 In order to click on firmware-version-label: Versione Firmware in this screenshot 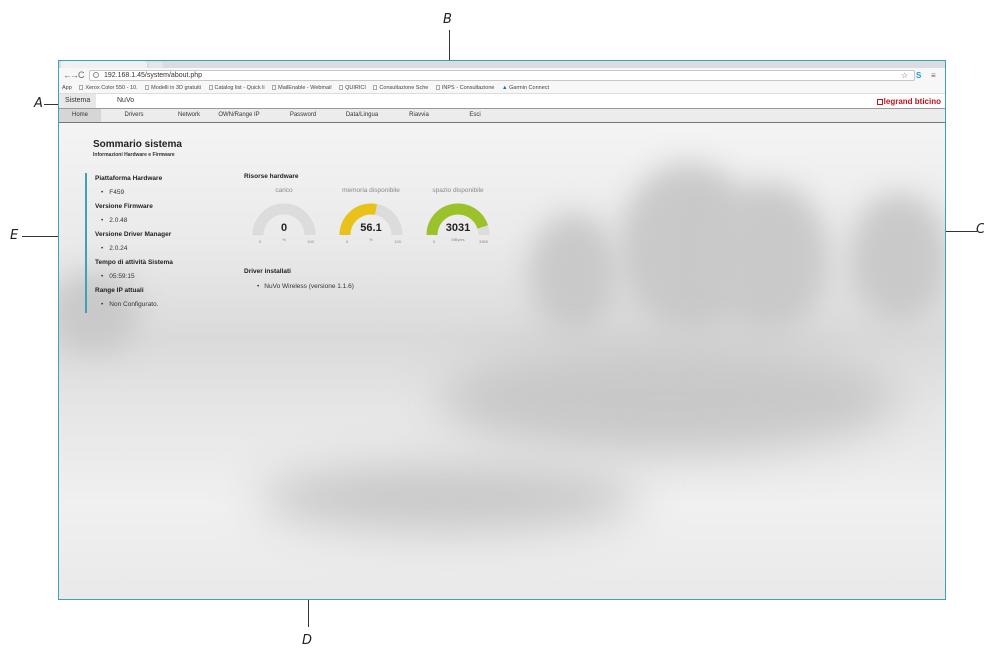, I will do `click(124, 206)`.